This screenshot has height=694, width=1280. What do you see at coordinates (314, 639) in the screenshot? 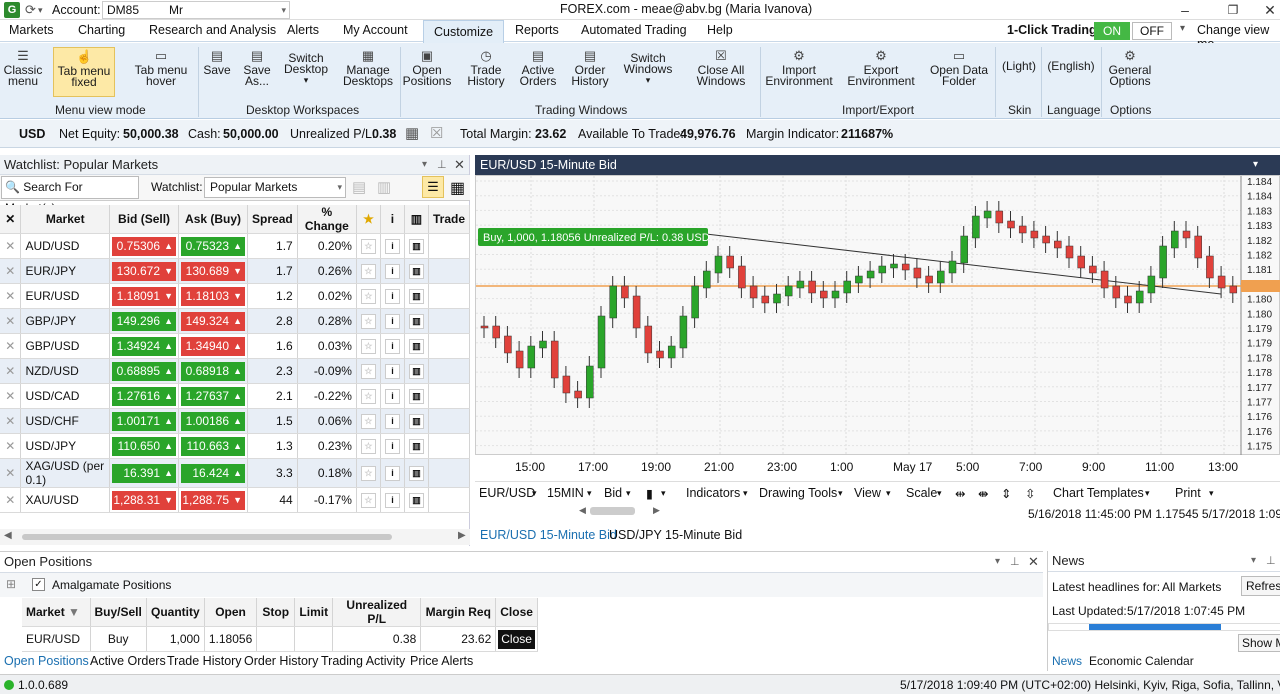
I see `position-limit` at bounding box center [314, 639].